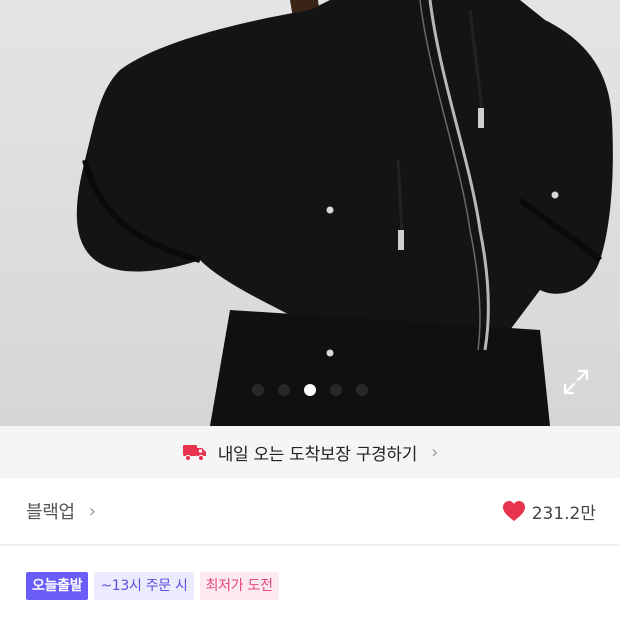 This screenshot has width=620, height=620. I want to click on heart-icon, so click(513, 511).